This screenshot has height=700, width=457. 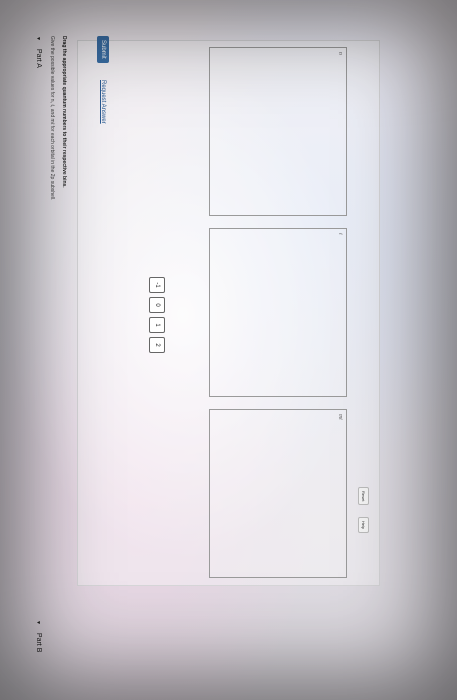 I want to click on tile-1: 1, so click(x=157, y=325).